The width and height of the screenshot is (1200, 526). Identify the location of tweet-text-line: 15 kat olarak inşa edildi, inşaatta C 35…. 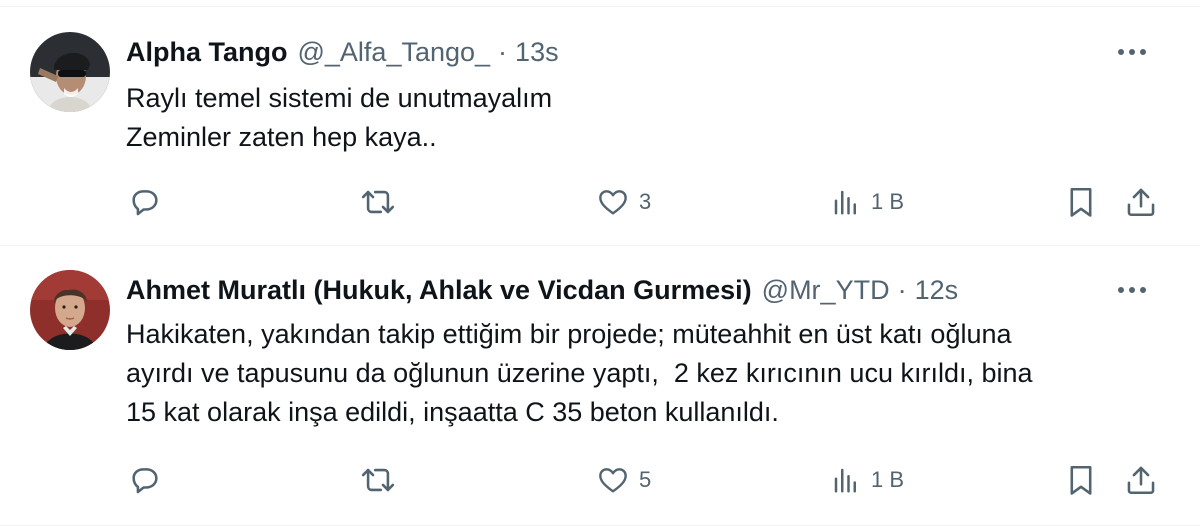
(452, 412).